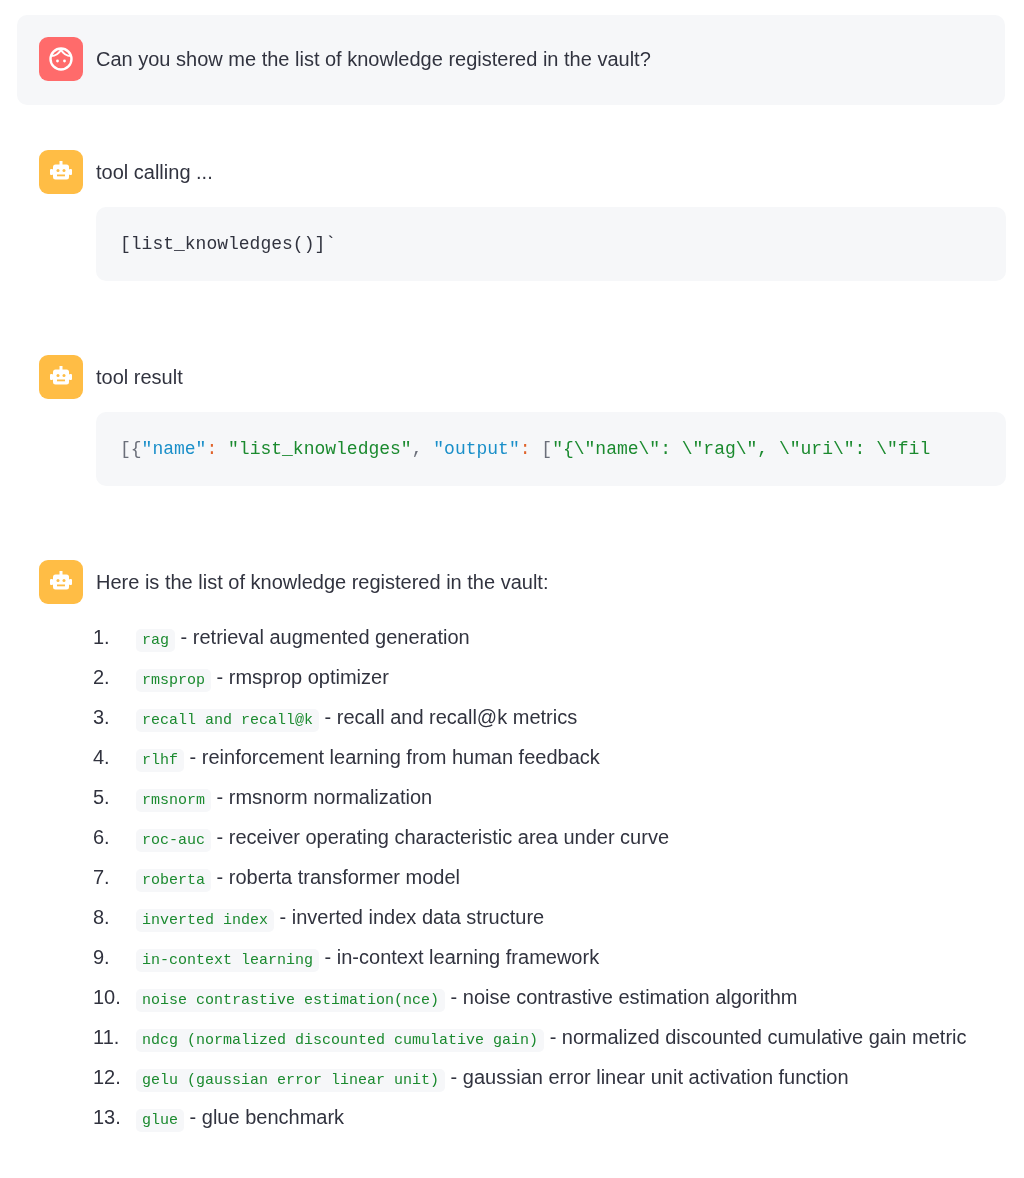  Describe the element at coordinates (368, 759) in the screenshot. I see `list-item-text: rlhf - reinforcement learning from human feedback` at that location.